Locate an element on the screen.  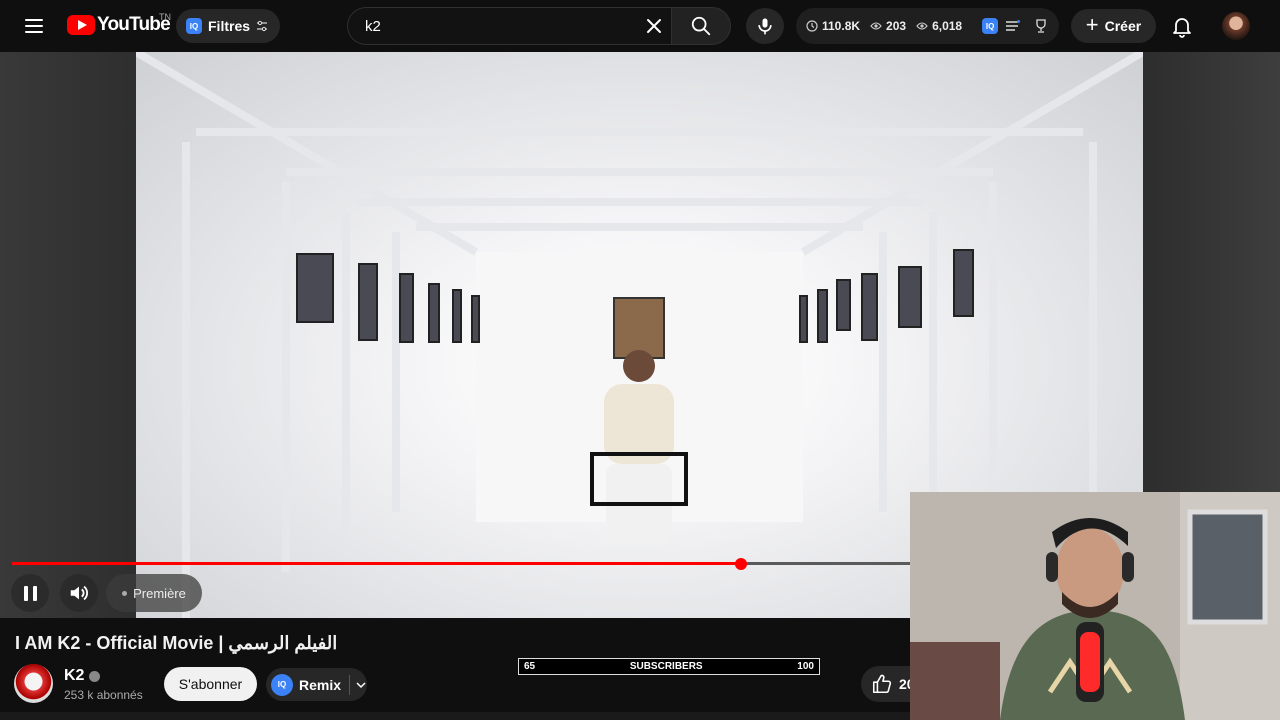
youtube-logo: YouTube TN is located at coordinates (119, 24).